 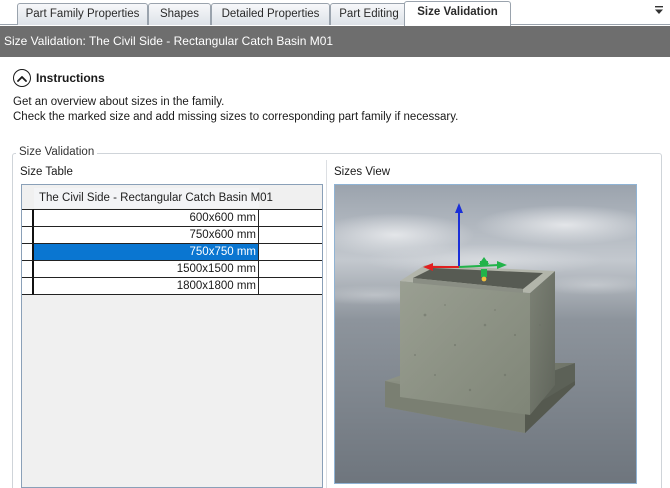 I want to click on panel-splitter, so click(x=326, y=324).